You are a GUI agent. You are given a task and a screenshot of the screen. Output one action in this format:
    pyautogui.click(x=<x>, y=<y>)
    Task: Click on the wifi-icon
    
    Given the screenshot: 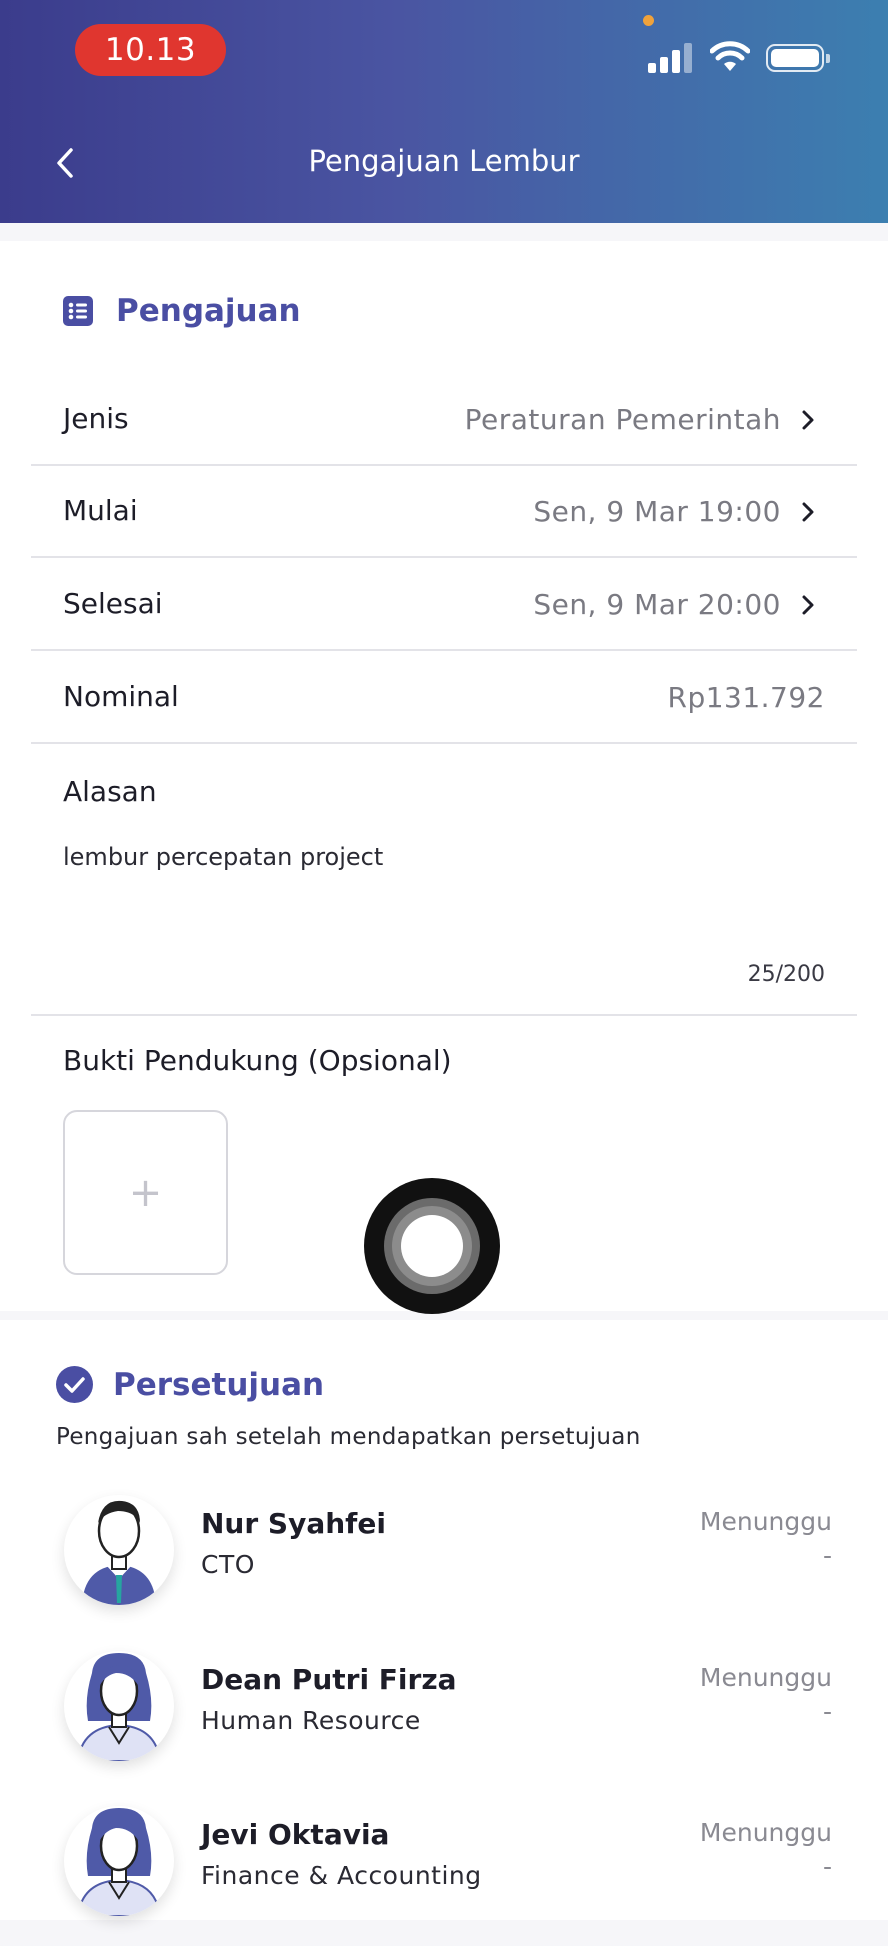 What is the action you would take?
    pyautogui.click(x=730, y=56)
    